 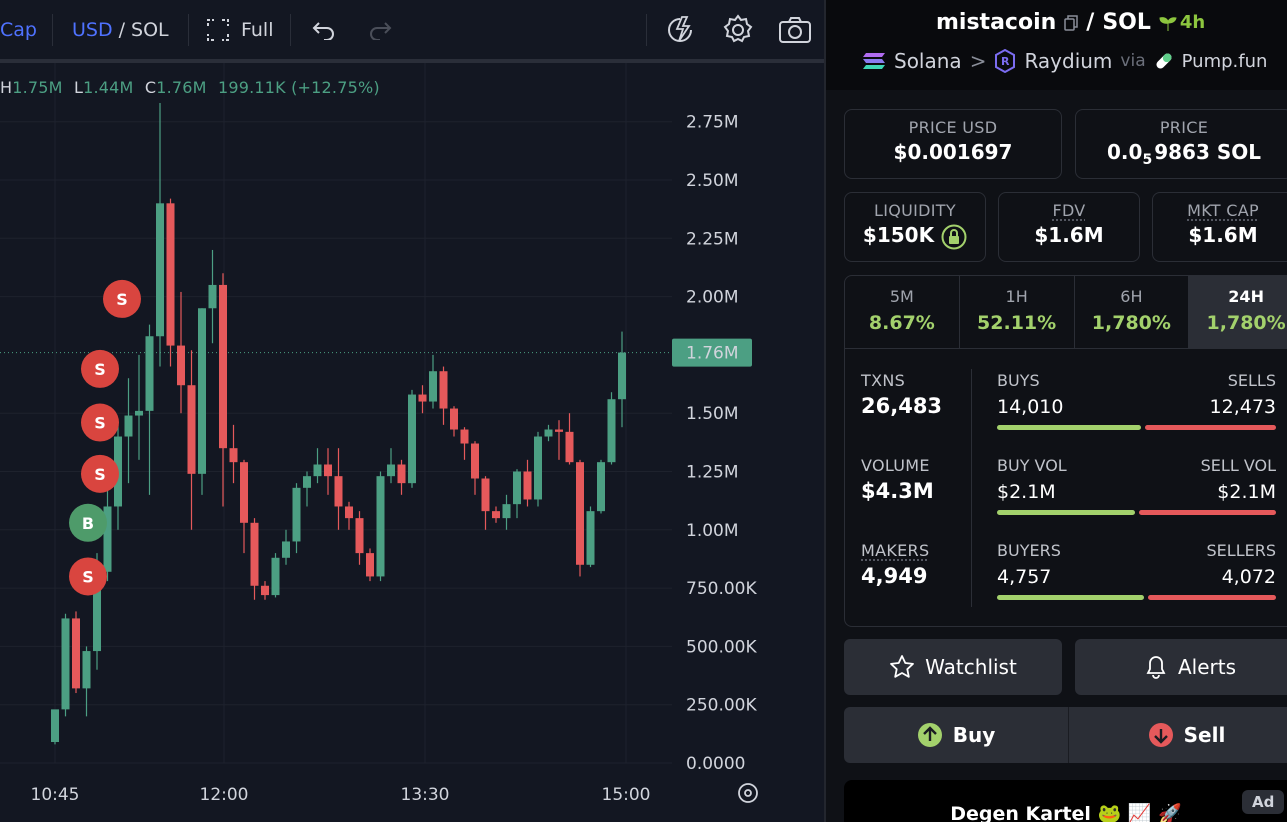 I want to click on tab-5m: 5M 8.67%, so click(x=902, y=312).